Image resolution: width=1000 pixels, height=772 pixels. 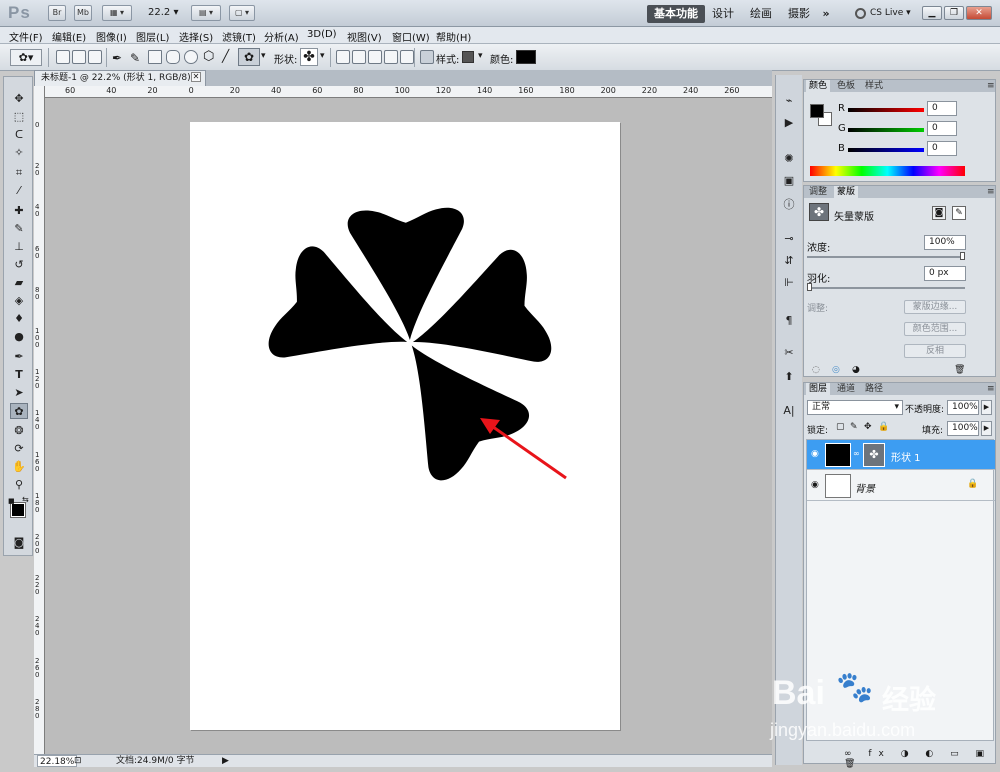 I want to click on color-spectrum-bar, so click(x=887, y=171).